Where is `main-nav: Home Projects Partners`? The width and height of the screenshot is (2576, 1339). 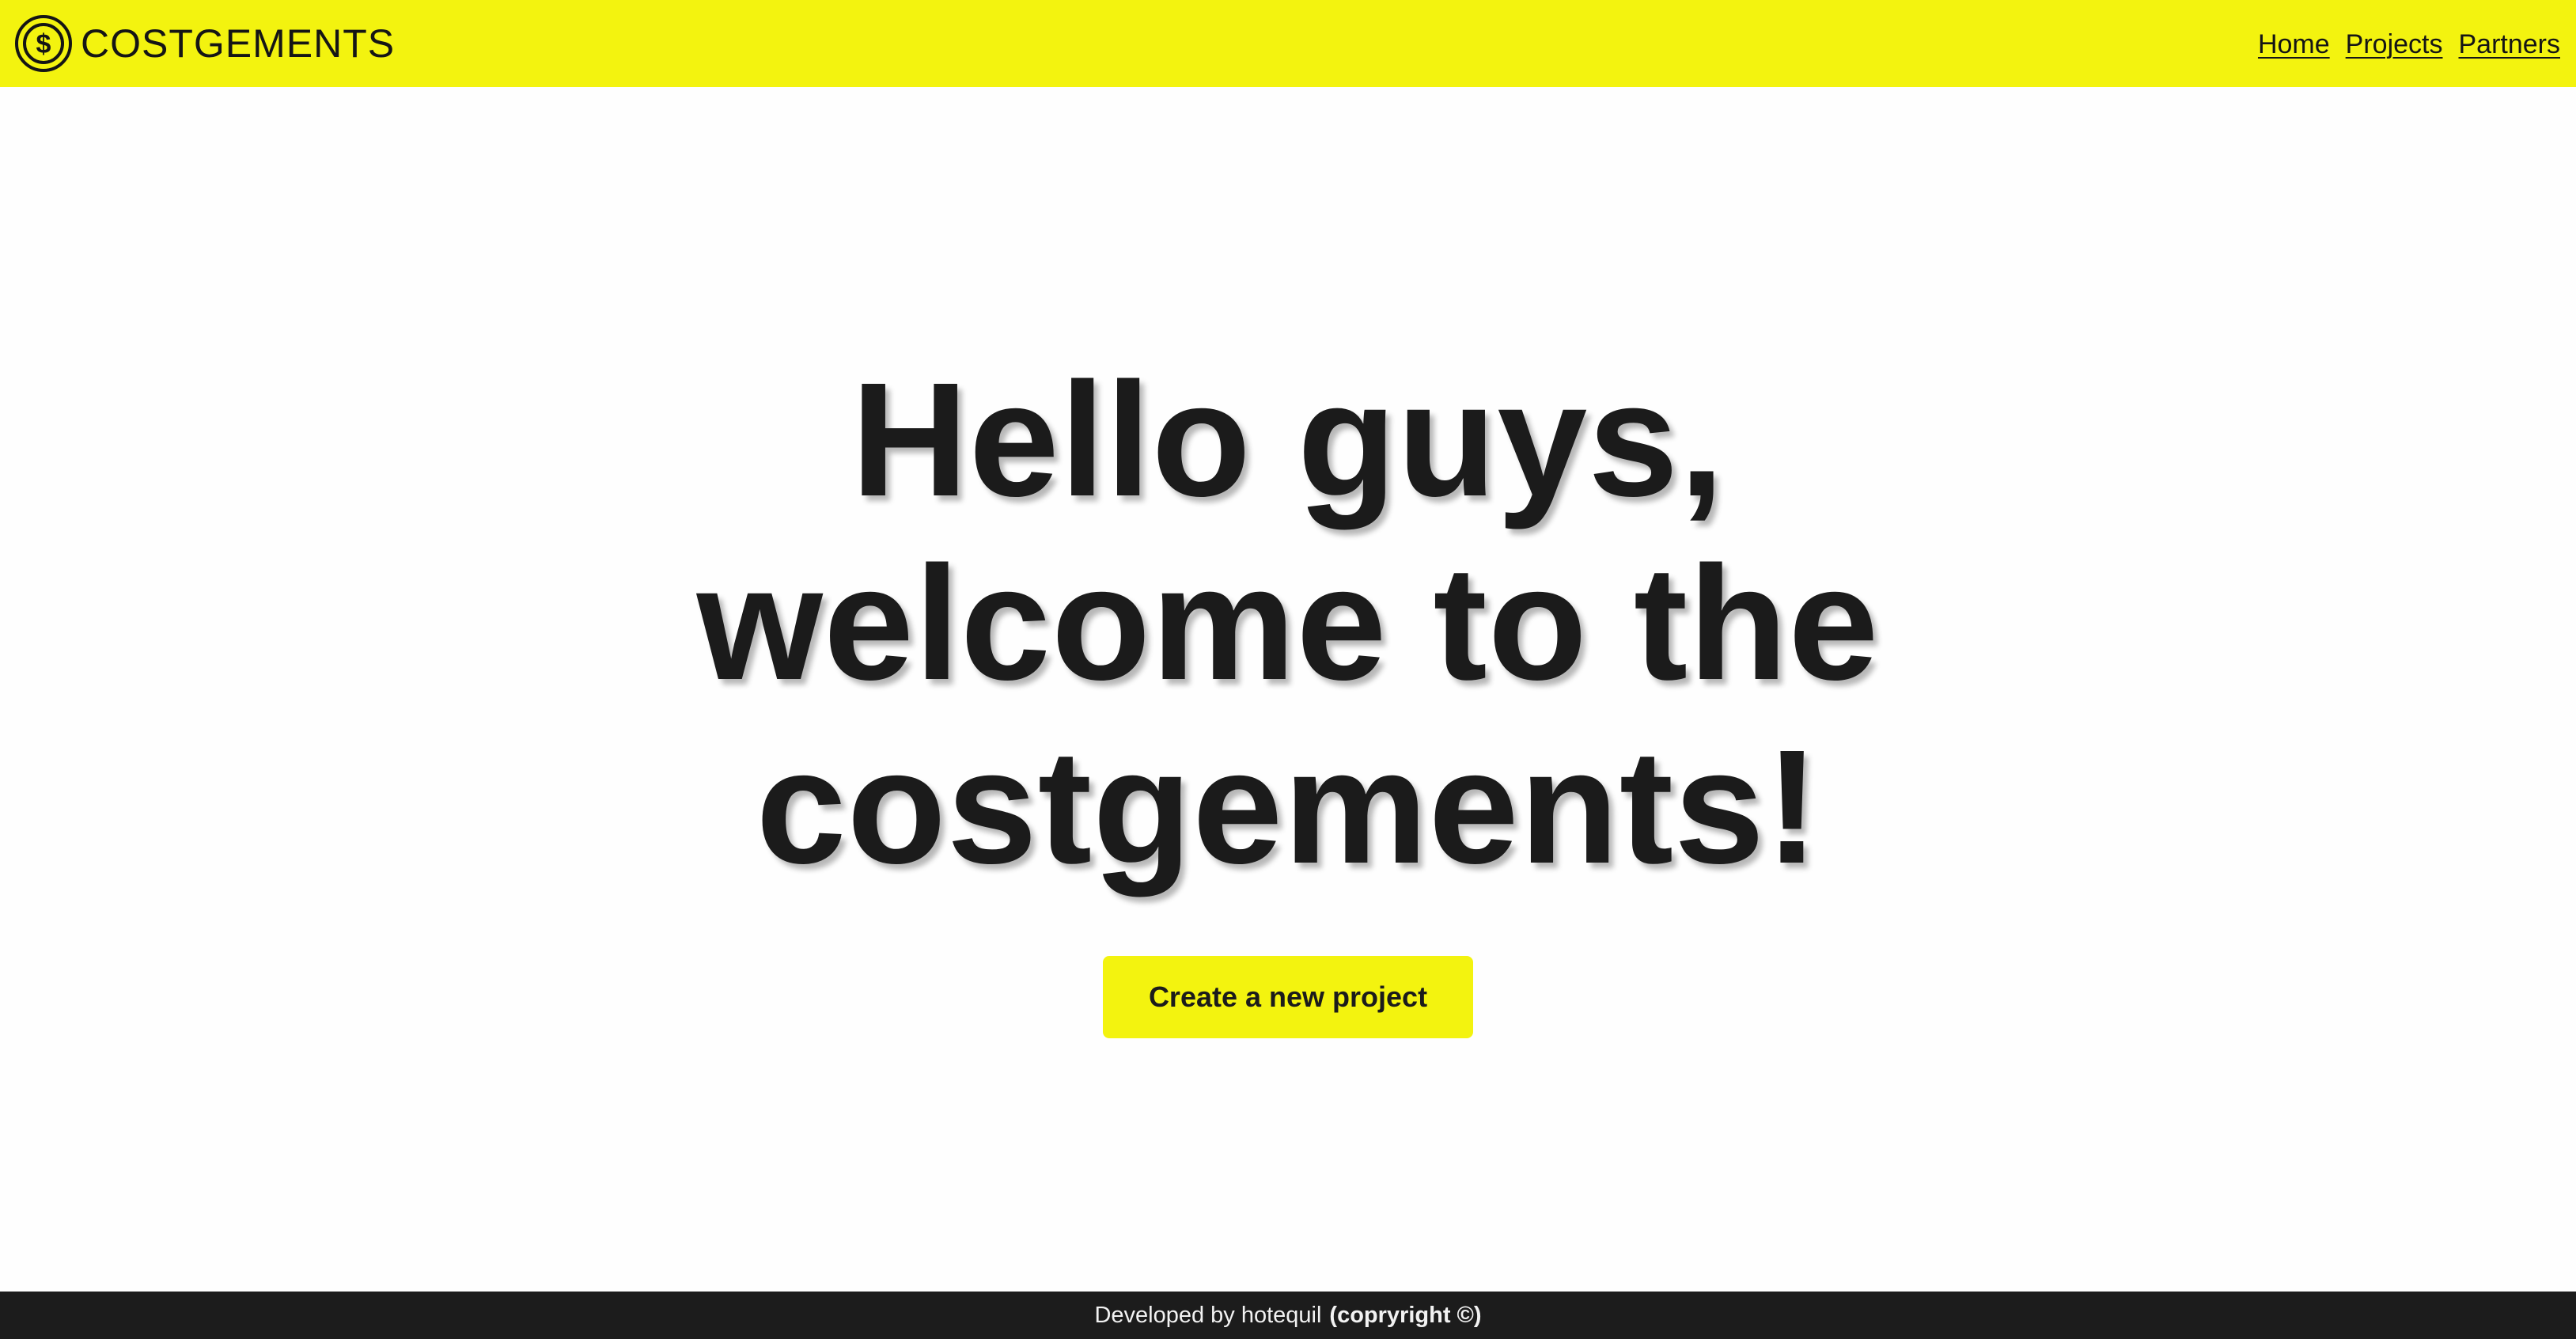
main-nav: Home Projects Partners is located at coordinates (2409, 44).